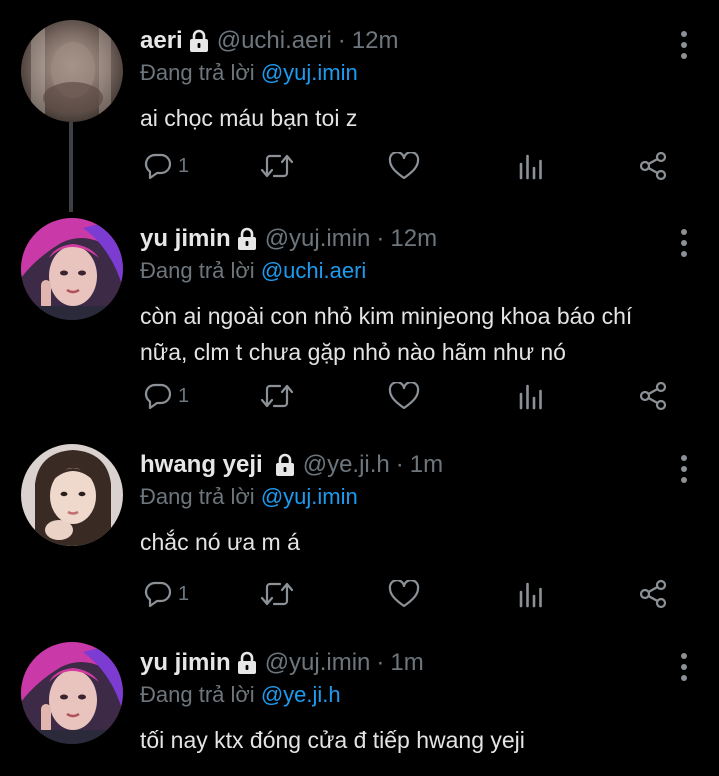 The width and height of the screenshot is (719, 776). What do you see at coordinates (314, 270) in the screenshot?
I see `reply-mention: @uchi.aeri` at bounding box center [314, 270].